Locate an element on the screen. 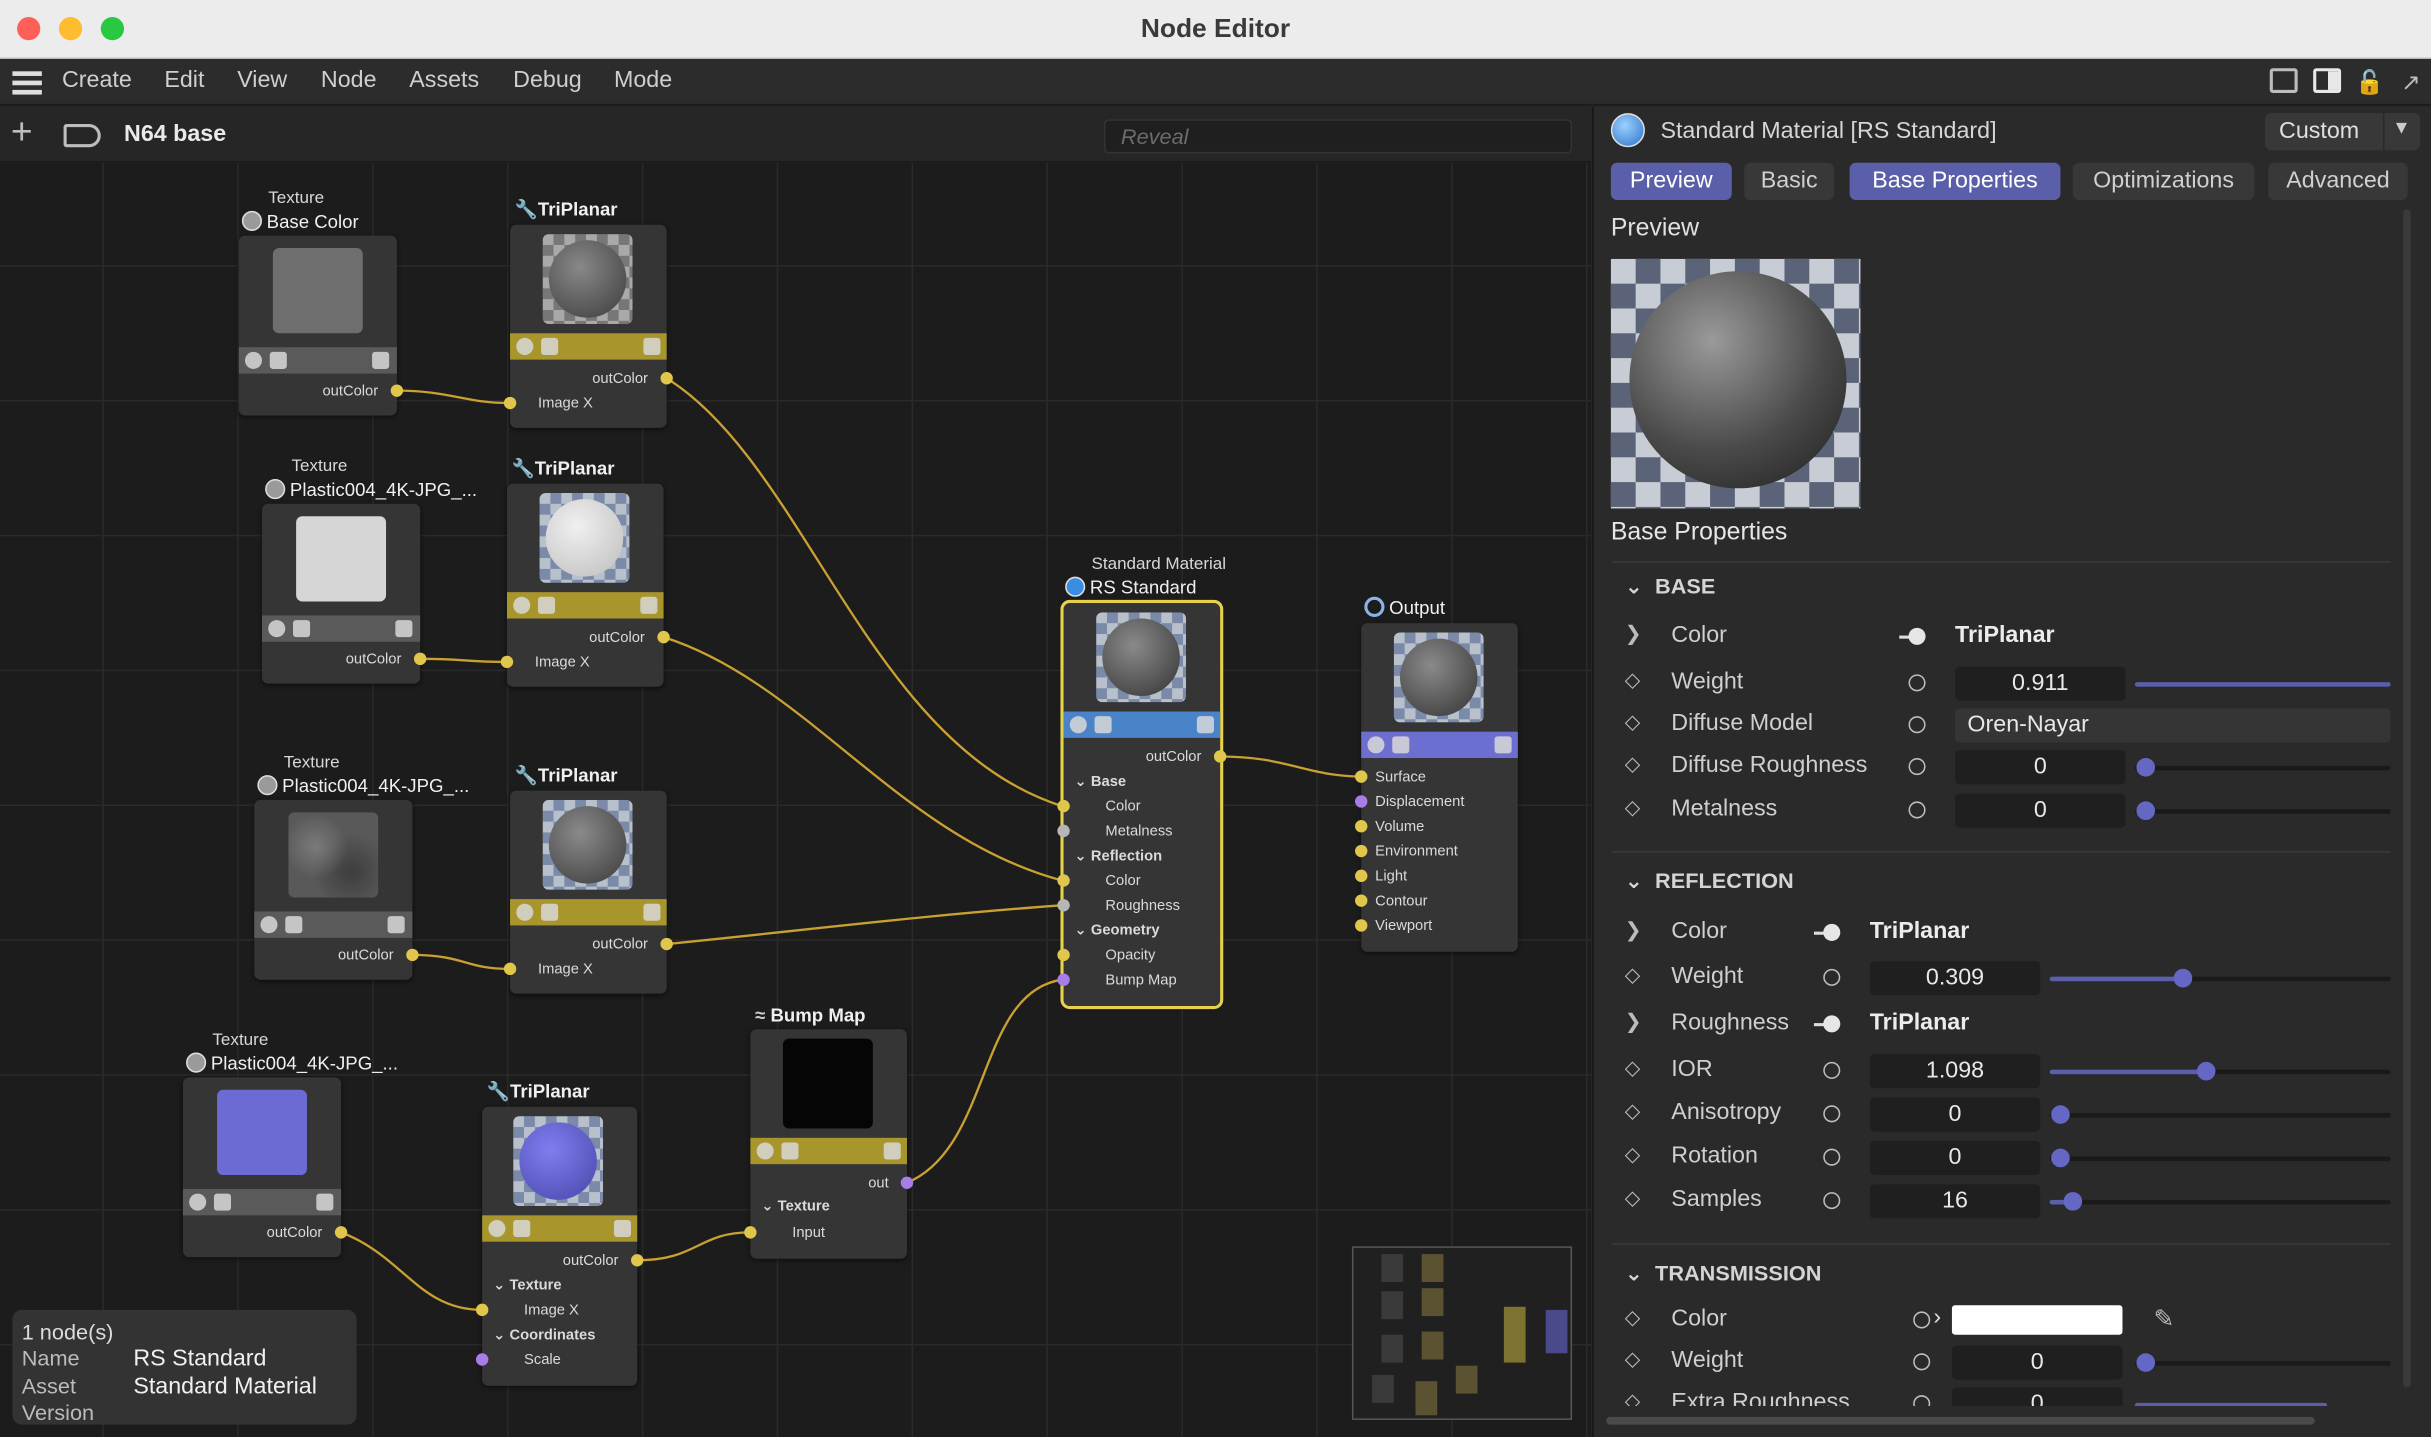  port-refl-color-dot is located at coordinates (1063, 880).